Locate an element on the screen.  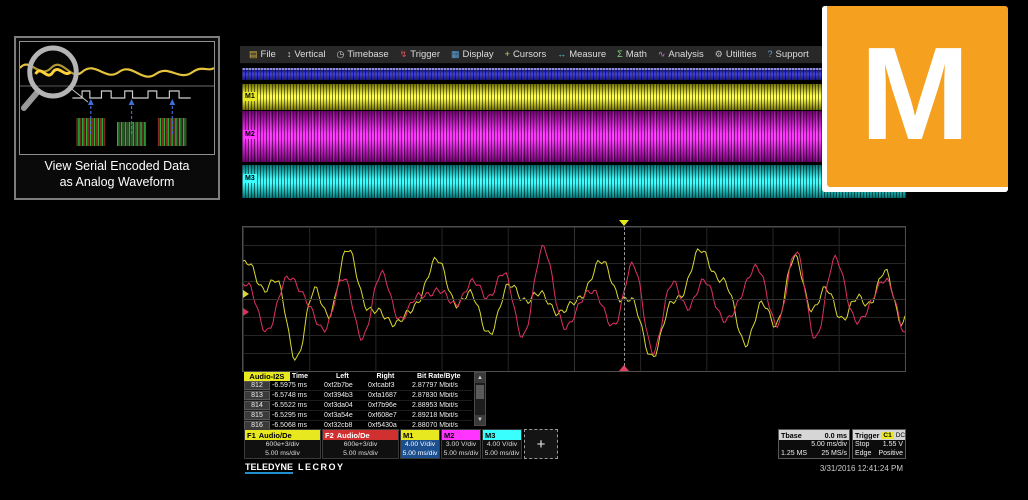
trigger-type-row: Edge Positive is located at coordinates (879, 453).